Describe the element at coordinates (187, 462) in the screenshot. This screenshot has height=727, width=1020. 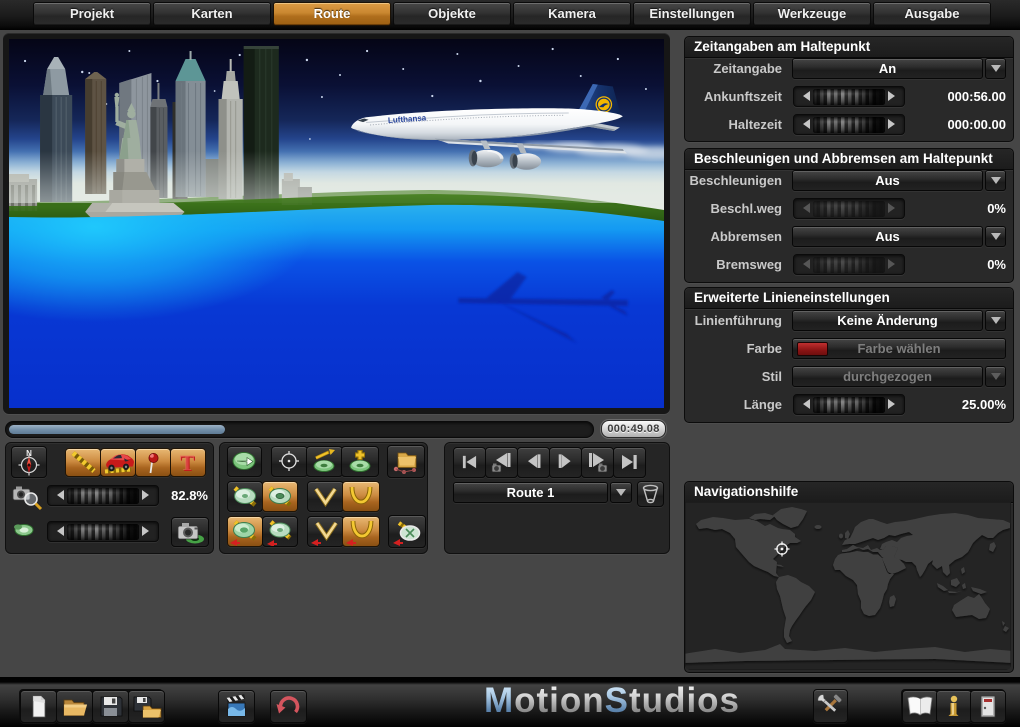
I see `svg-text: T` at that location.